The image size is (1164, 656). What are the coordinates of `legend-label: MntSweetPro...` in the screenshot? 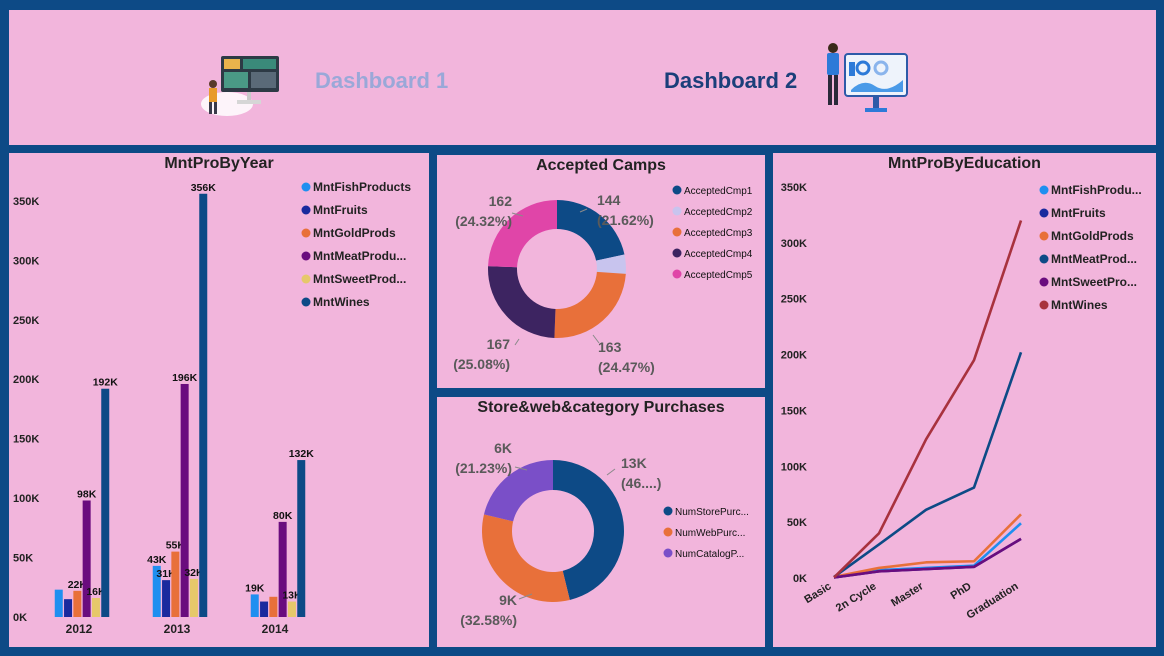 It's located at (1094, 282).